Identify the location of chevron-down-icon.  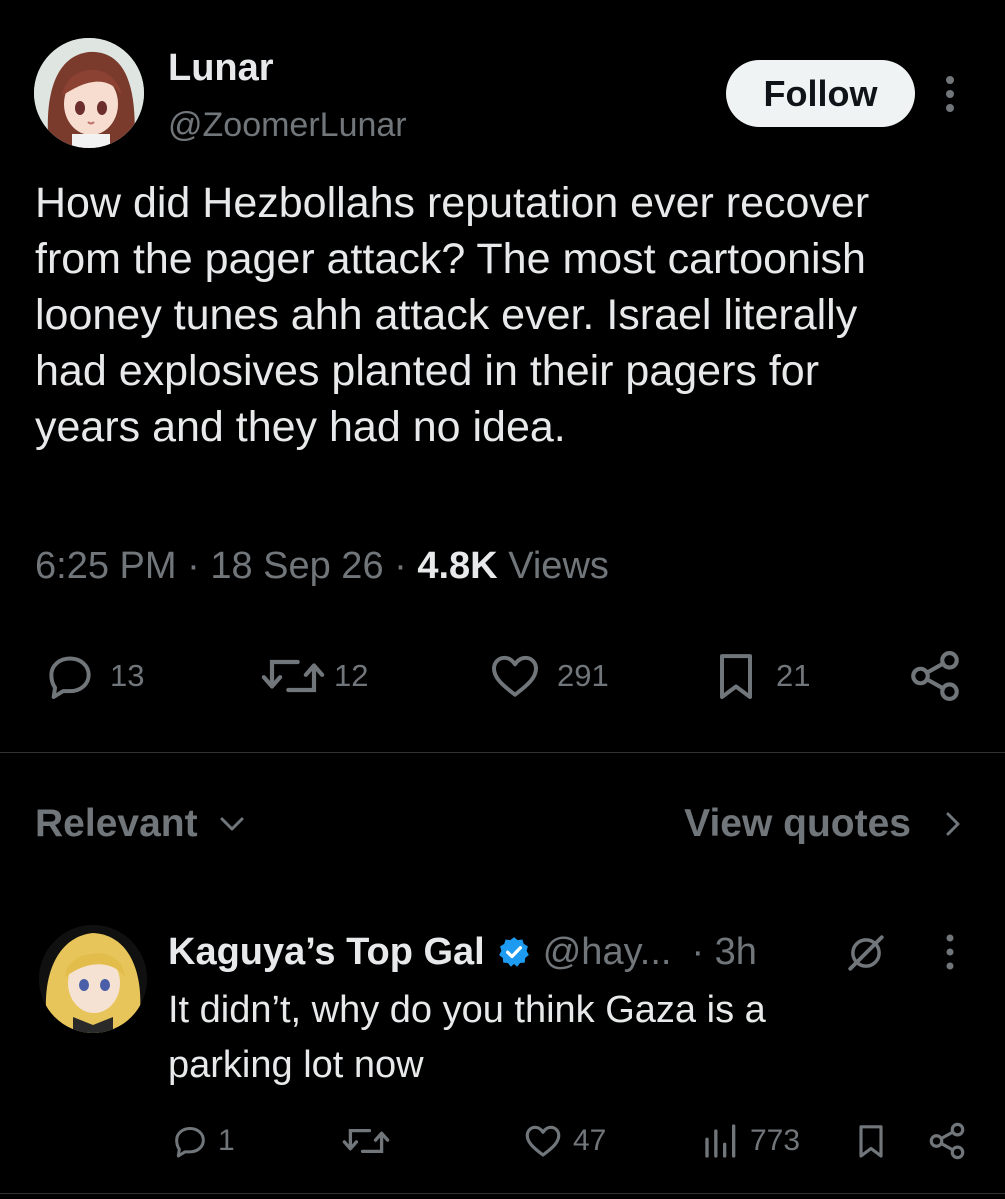
(232, 824).